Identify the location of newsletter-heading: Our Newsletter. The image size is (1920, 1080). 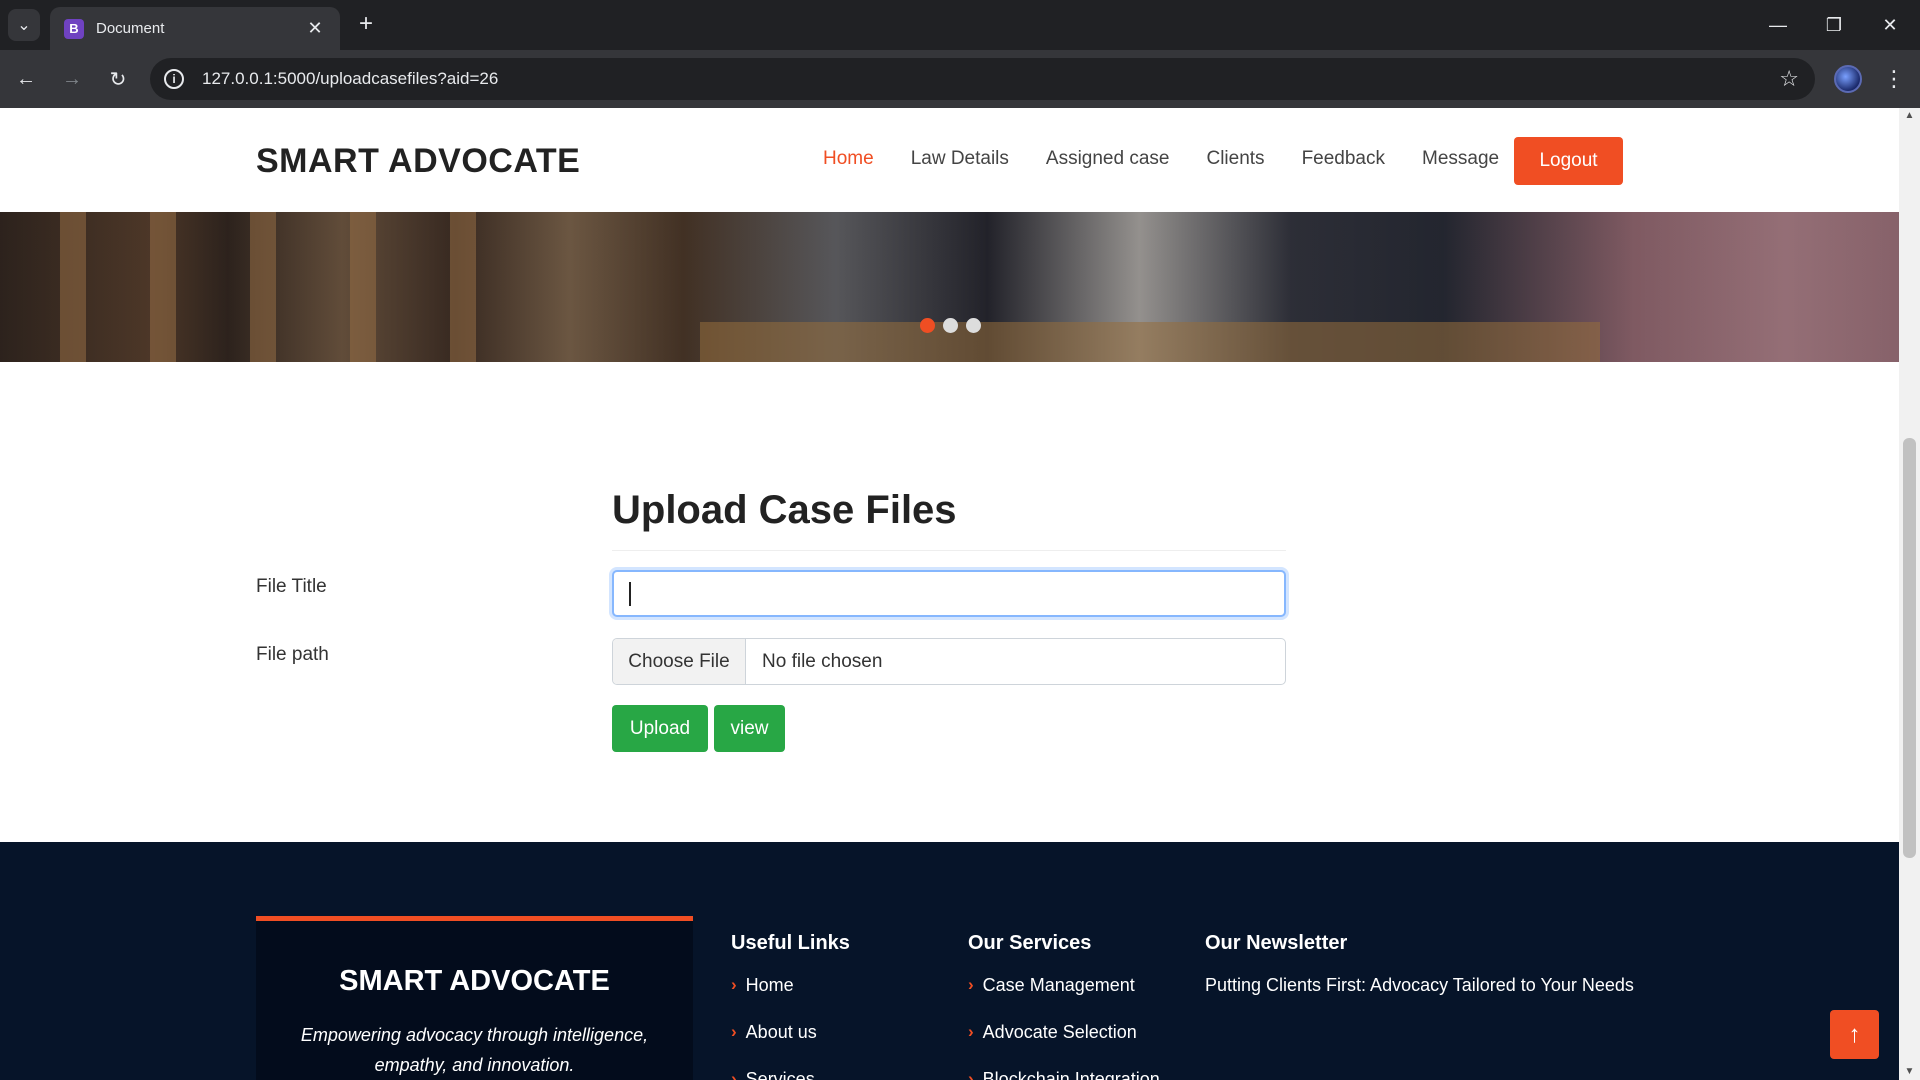
(1276, 943).